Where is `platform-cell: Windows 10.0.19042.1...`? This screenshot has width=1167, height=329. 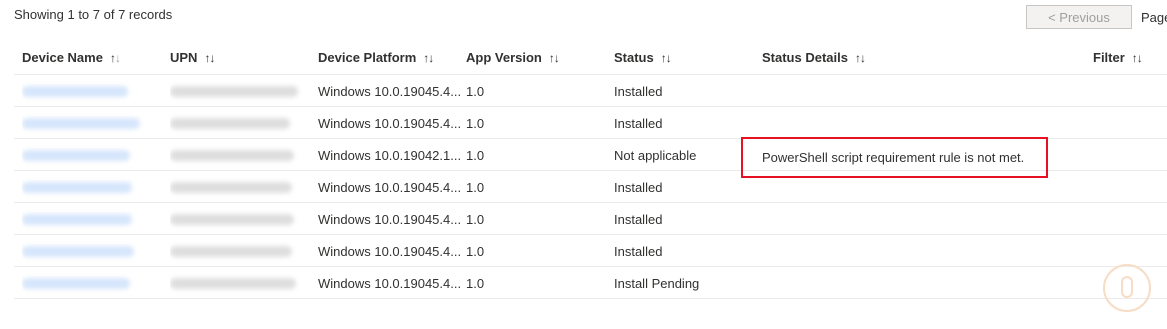 platform-cell: Windows 10.0.19042.1... is located at coordinates (390, 155).